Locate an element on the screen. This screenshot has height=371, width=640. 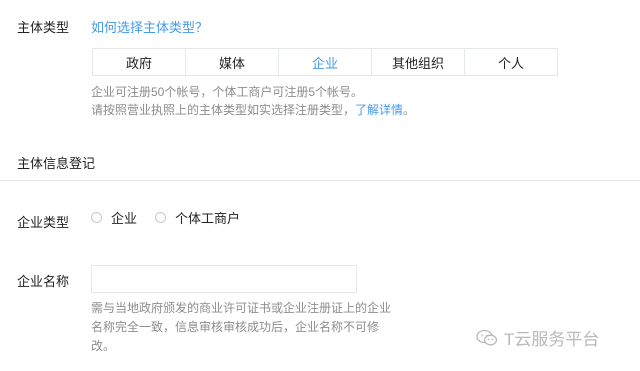
radio-individual-business-label: 个体工商户 is located at coordinates (208, 218).